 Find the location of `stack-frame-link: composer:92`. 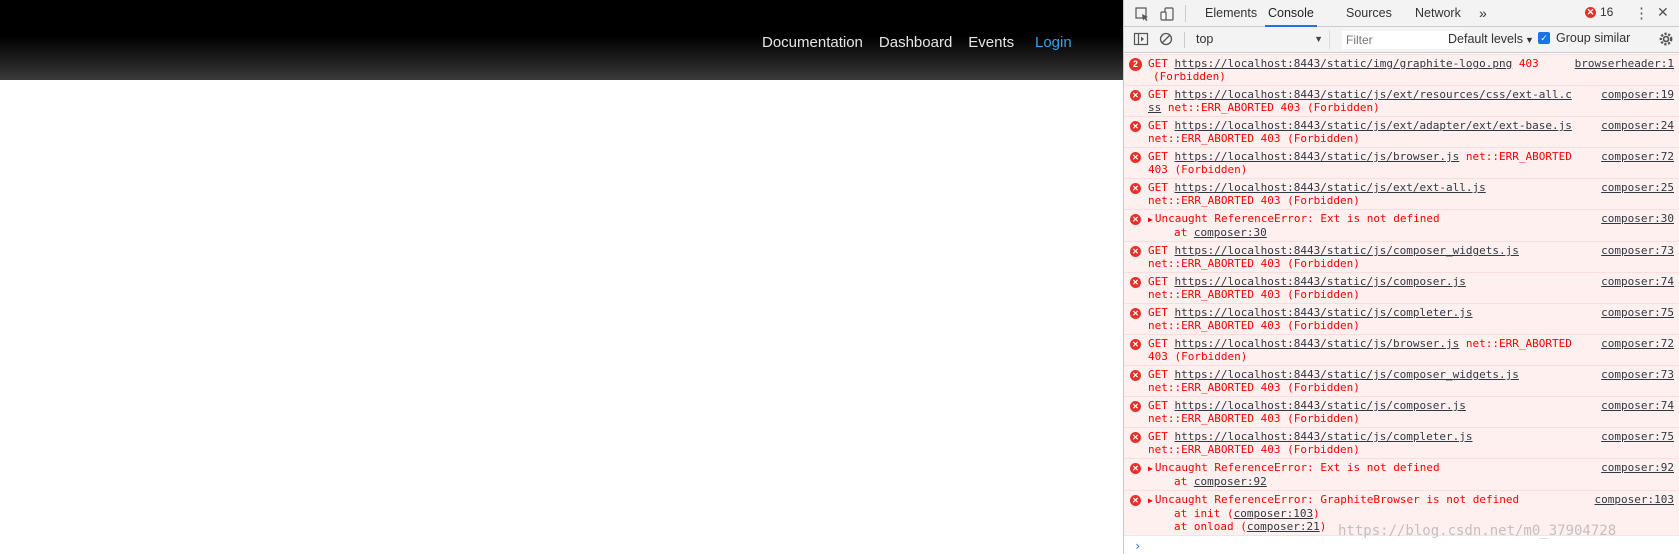

stack-frame-link: composer:92 is located at coordinates (1230, 481).